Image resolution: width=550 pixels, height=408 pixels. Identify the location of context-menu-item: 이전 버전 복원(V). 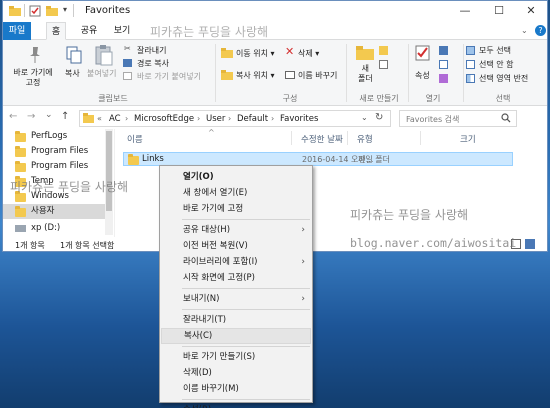
(236, 246).